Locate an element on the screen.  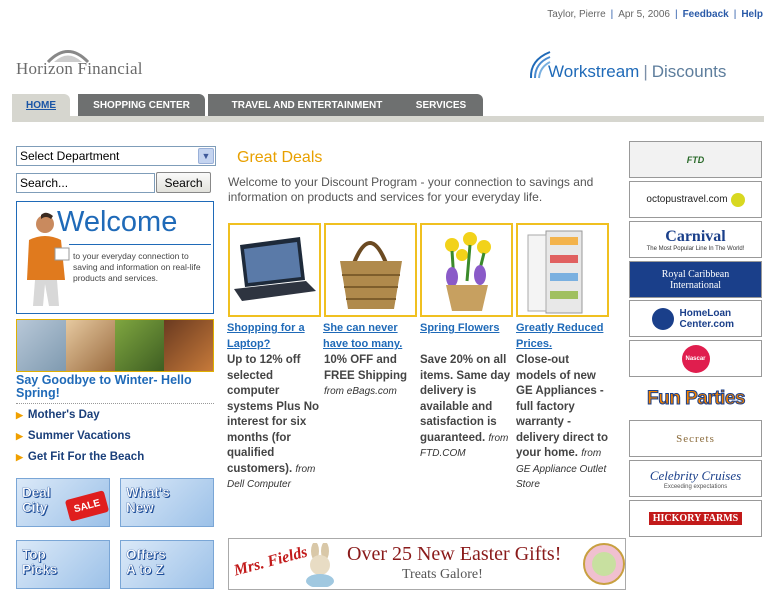
spring-item: ▶ Summer Vacations is located at coordinates (73, 436).